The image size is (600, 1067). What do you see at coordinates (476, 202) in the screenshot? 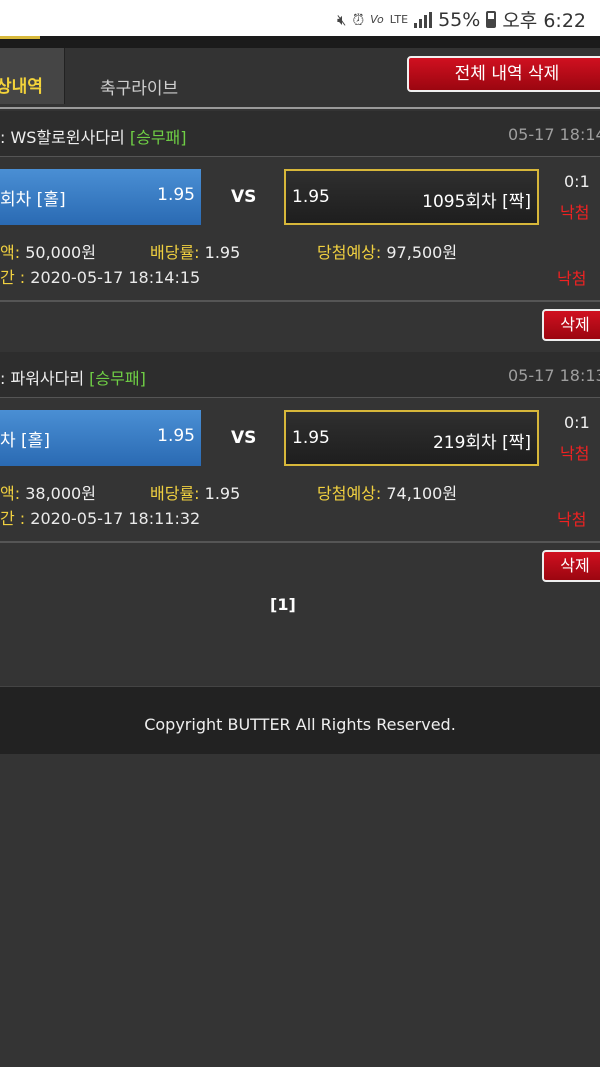
I see `away-name: 1095회차 [짝]` at bounding box center [476, 202].